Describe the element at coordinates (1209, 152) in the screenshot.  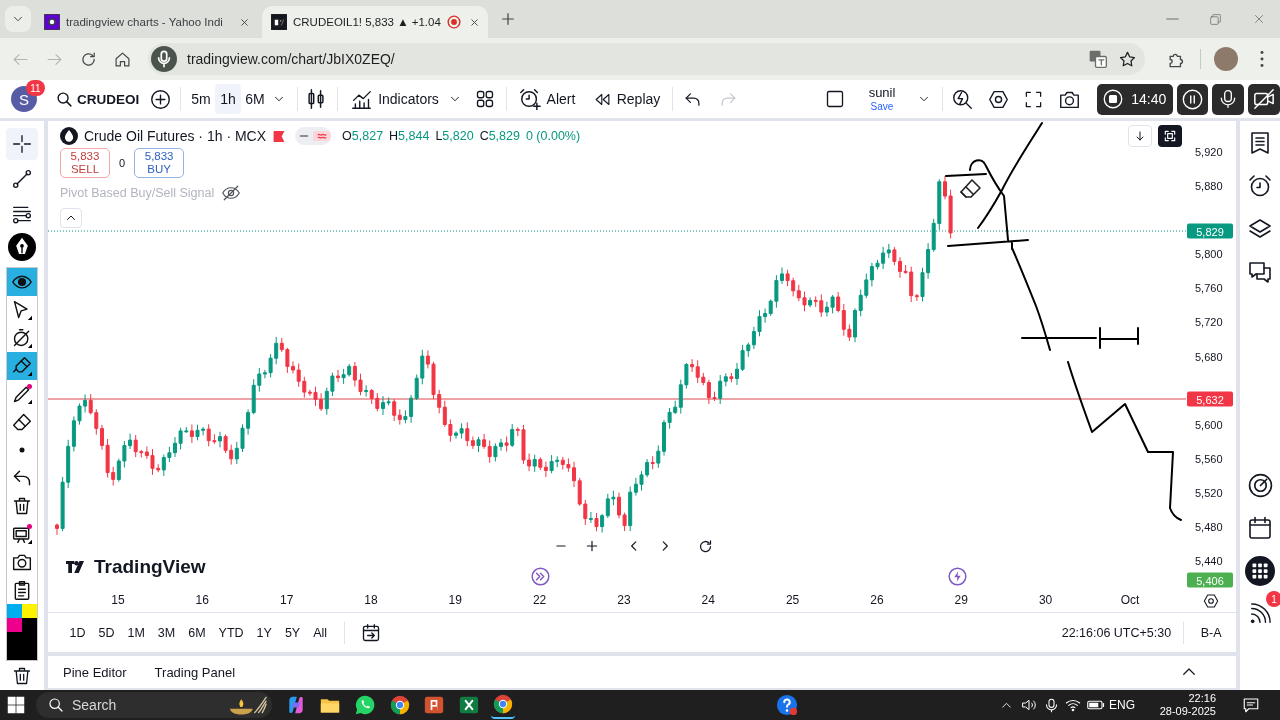
I see `price-axis-label: 5,920` at that location.